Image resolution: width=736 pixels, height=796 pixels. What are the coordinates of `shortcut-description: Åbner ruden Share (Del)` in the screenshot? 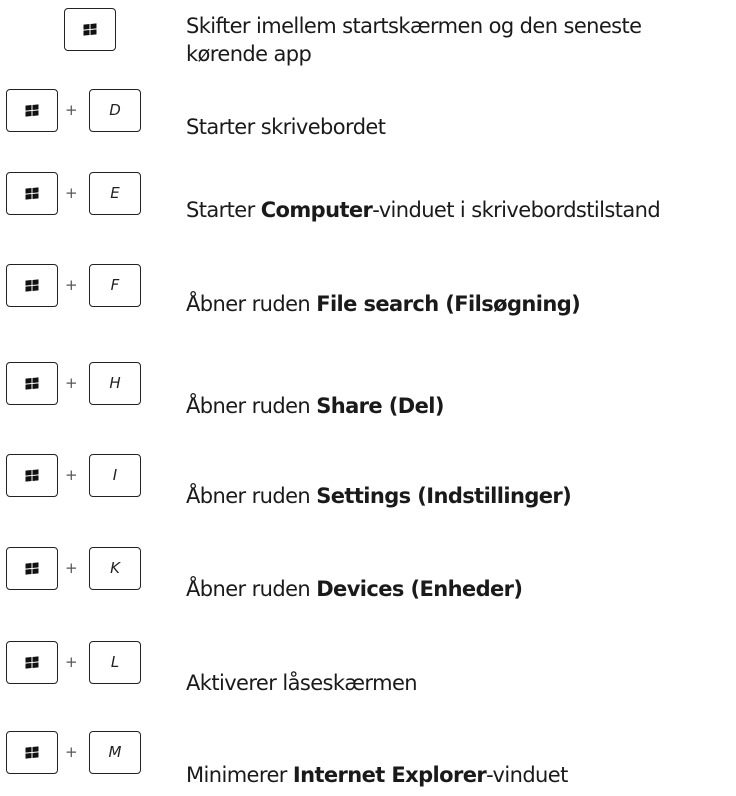 It's located at (315, 406).